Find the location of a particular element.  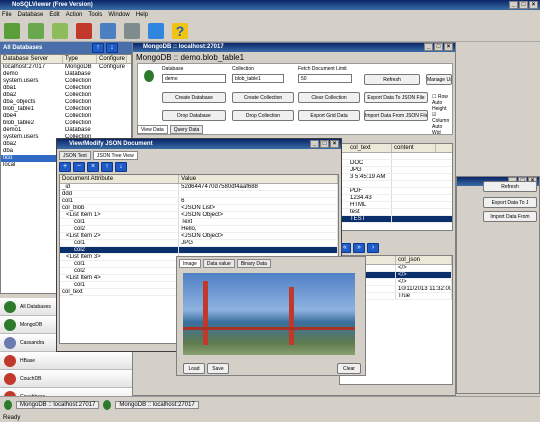

menu-help: Help is located at coordinates (142, 15).